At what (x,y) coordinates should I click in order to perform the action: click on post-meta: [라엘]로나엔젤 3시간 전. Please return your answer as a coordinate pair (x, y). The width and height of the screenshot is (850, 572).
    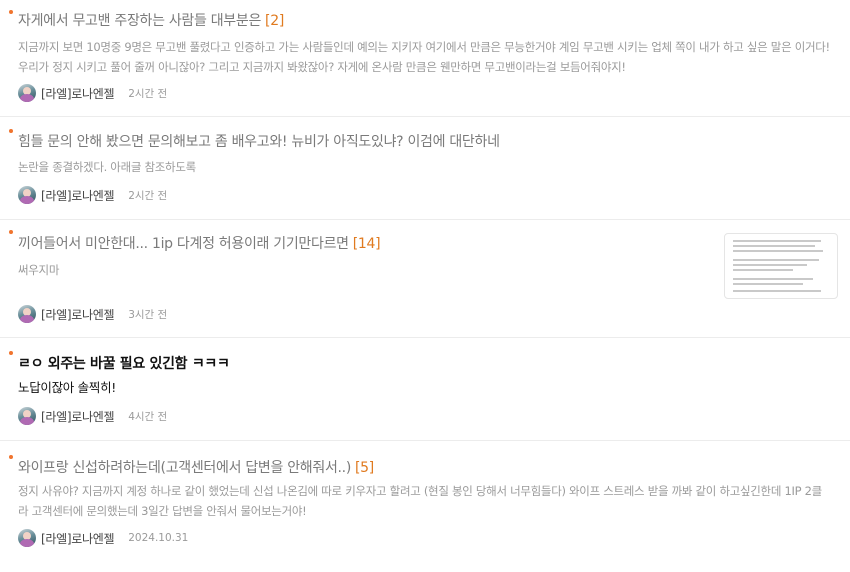
    Looking at the image, I should click on (92, 314).